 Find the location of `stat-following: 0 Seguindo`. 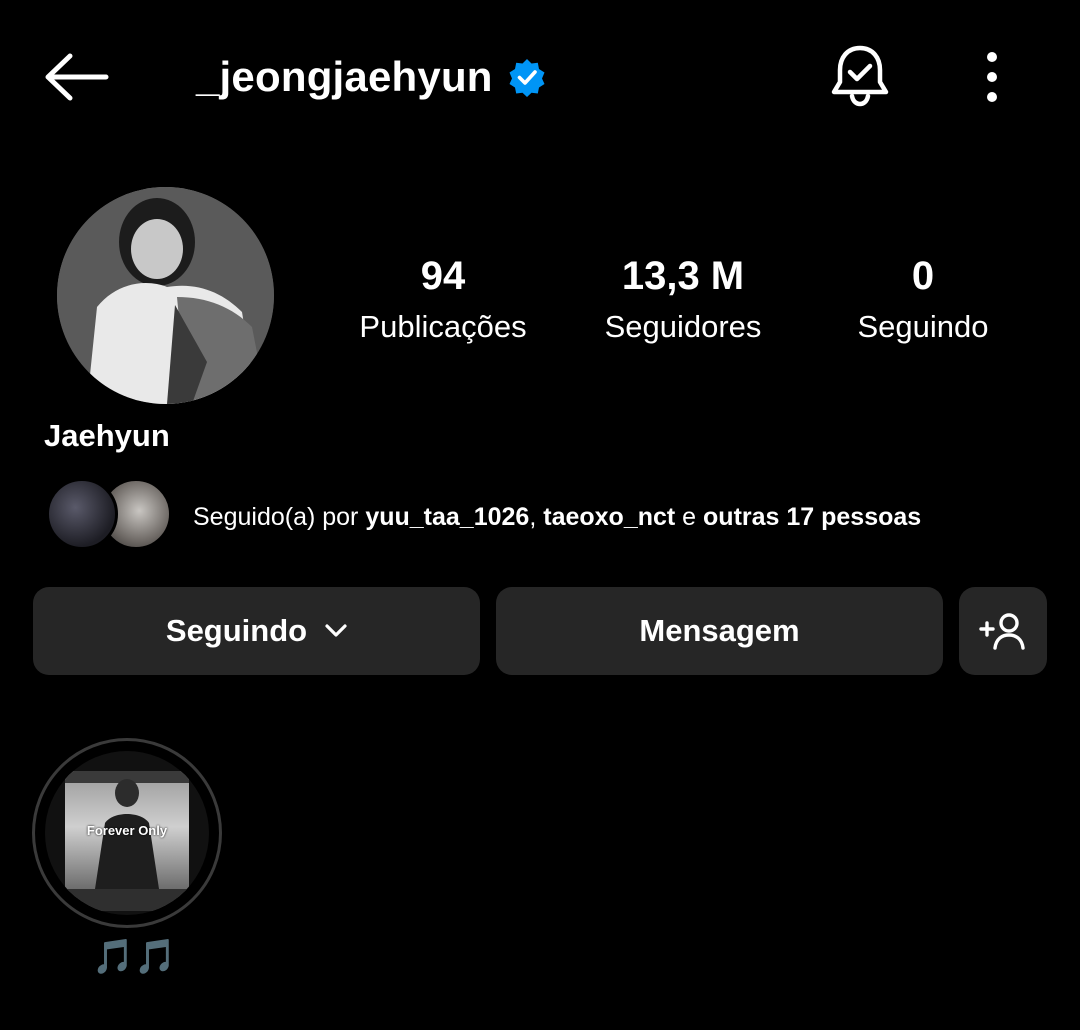

stat-following: 0 Seguindo is located at coordinates (923, 300).